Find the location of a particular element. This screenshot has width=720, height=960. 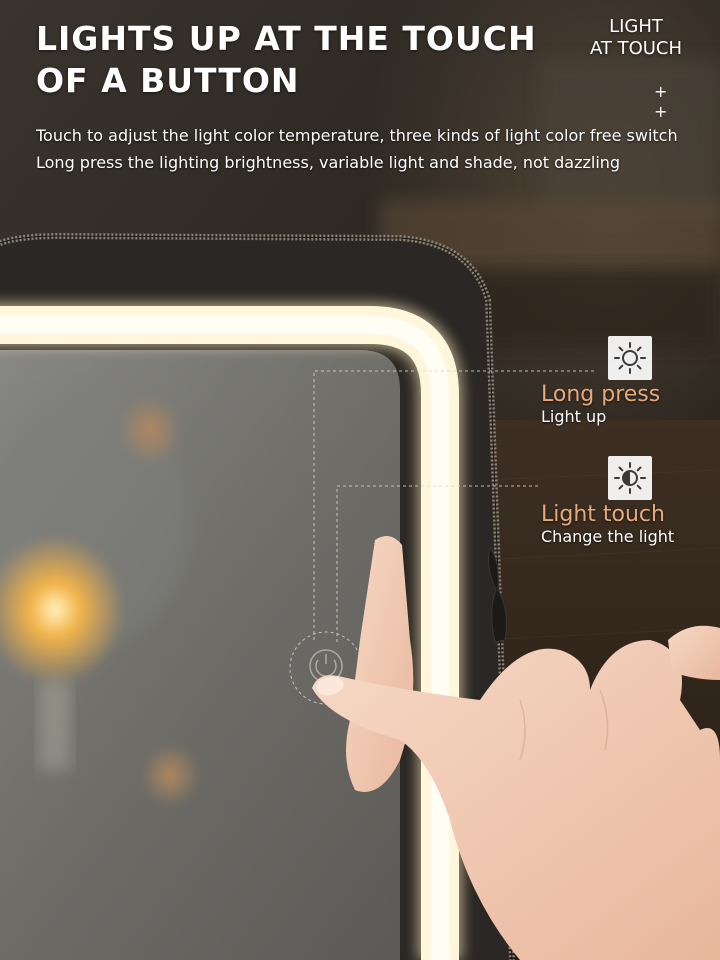

light-at-touch-badge: LIGHT AT TOUCH is located at coordinates (636, 38).